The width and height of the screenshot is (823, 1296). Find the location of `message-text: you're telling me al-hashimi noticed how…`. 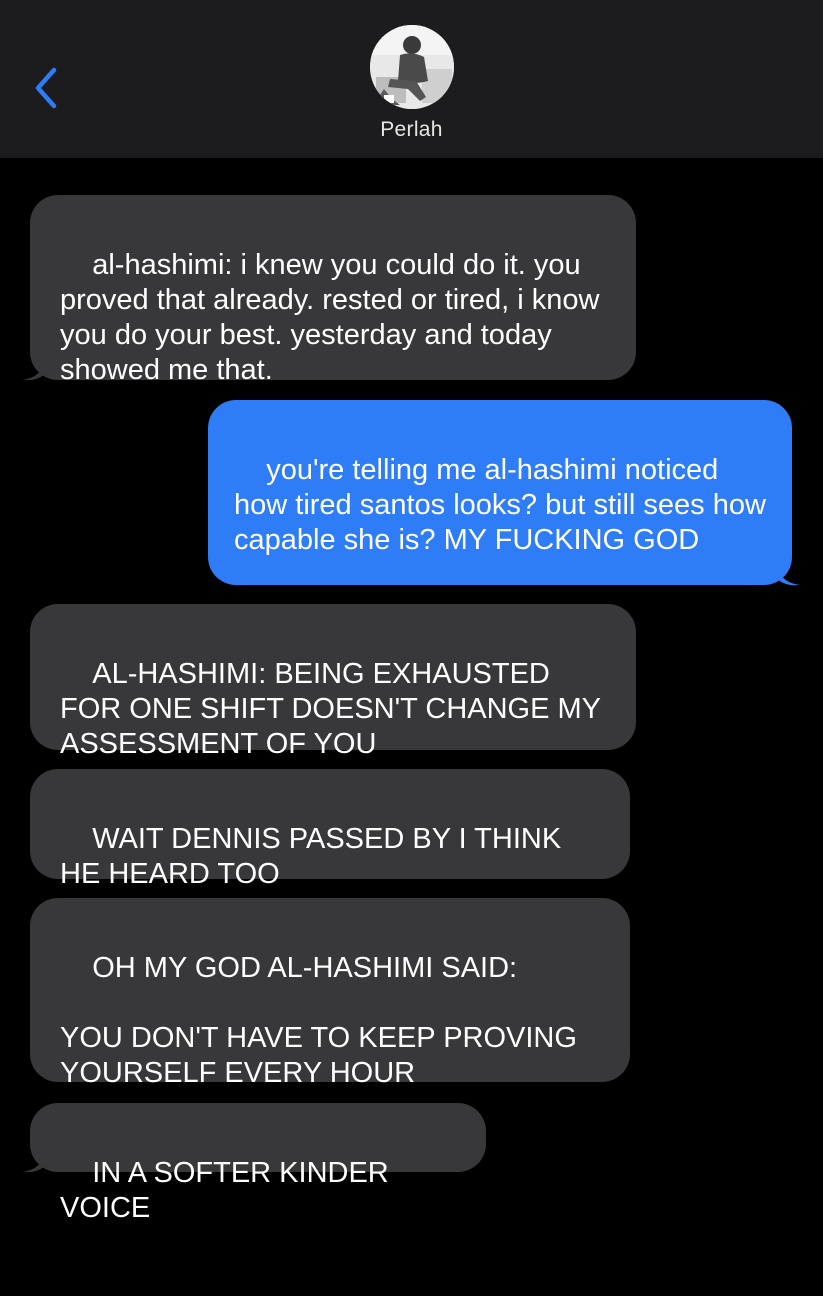

message-text: you're telling me al-hashimi noticed how… is located at coordinates (504, 505).